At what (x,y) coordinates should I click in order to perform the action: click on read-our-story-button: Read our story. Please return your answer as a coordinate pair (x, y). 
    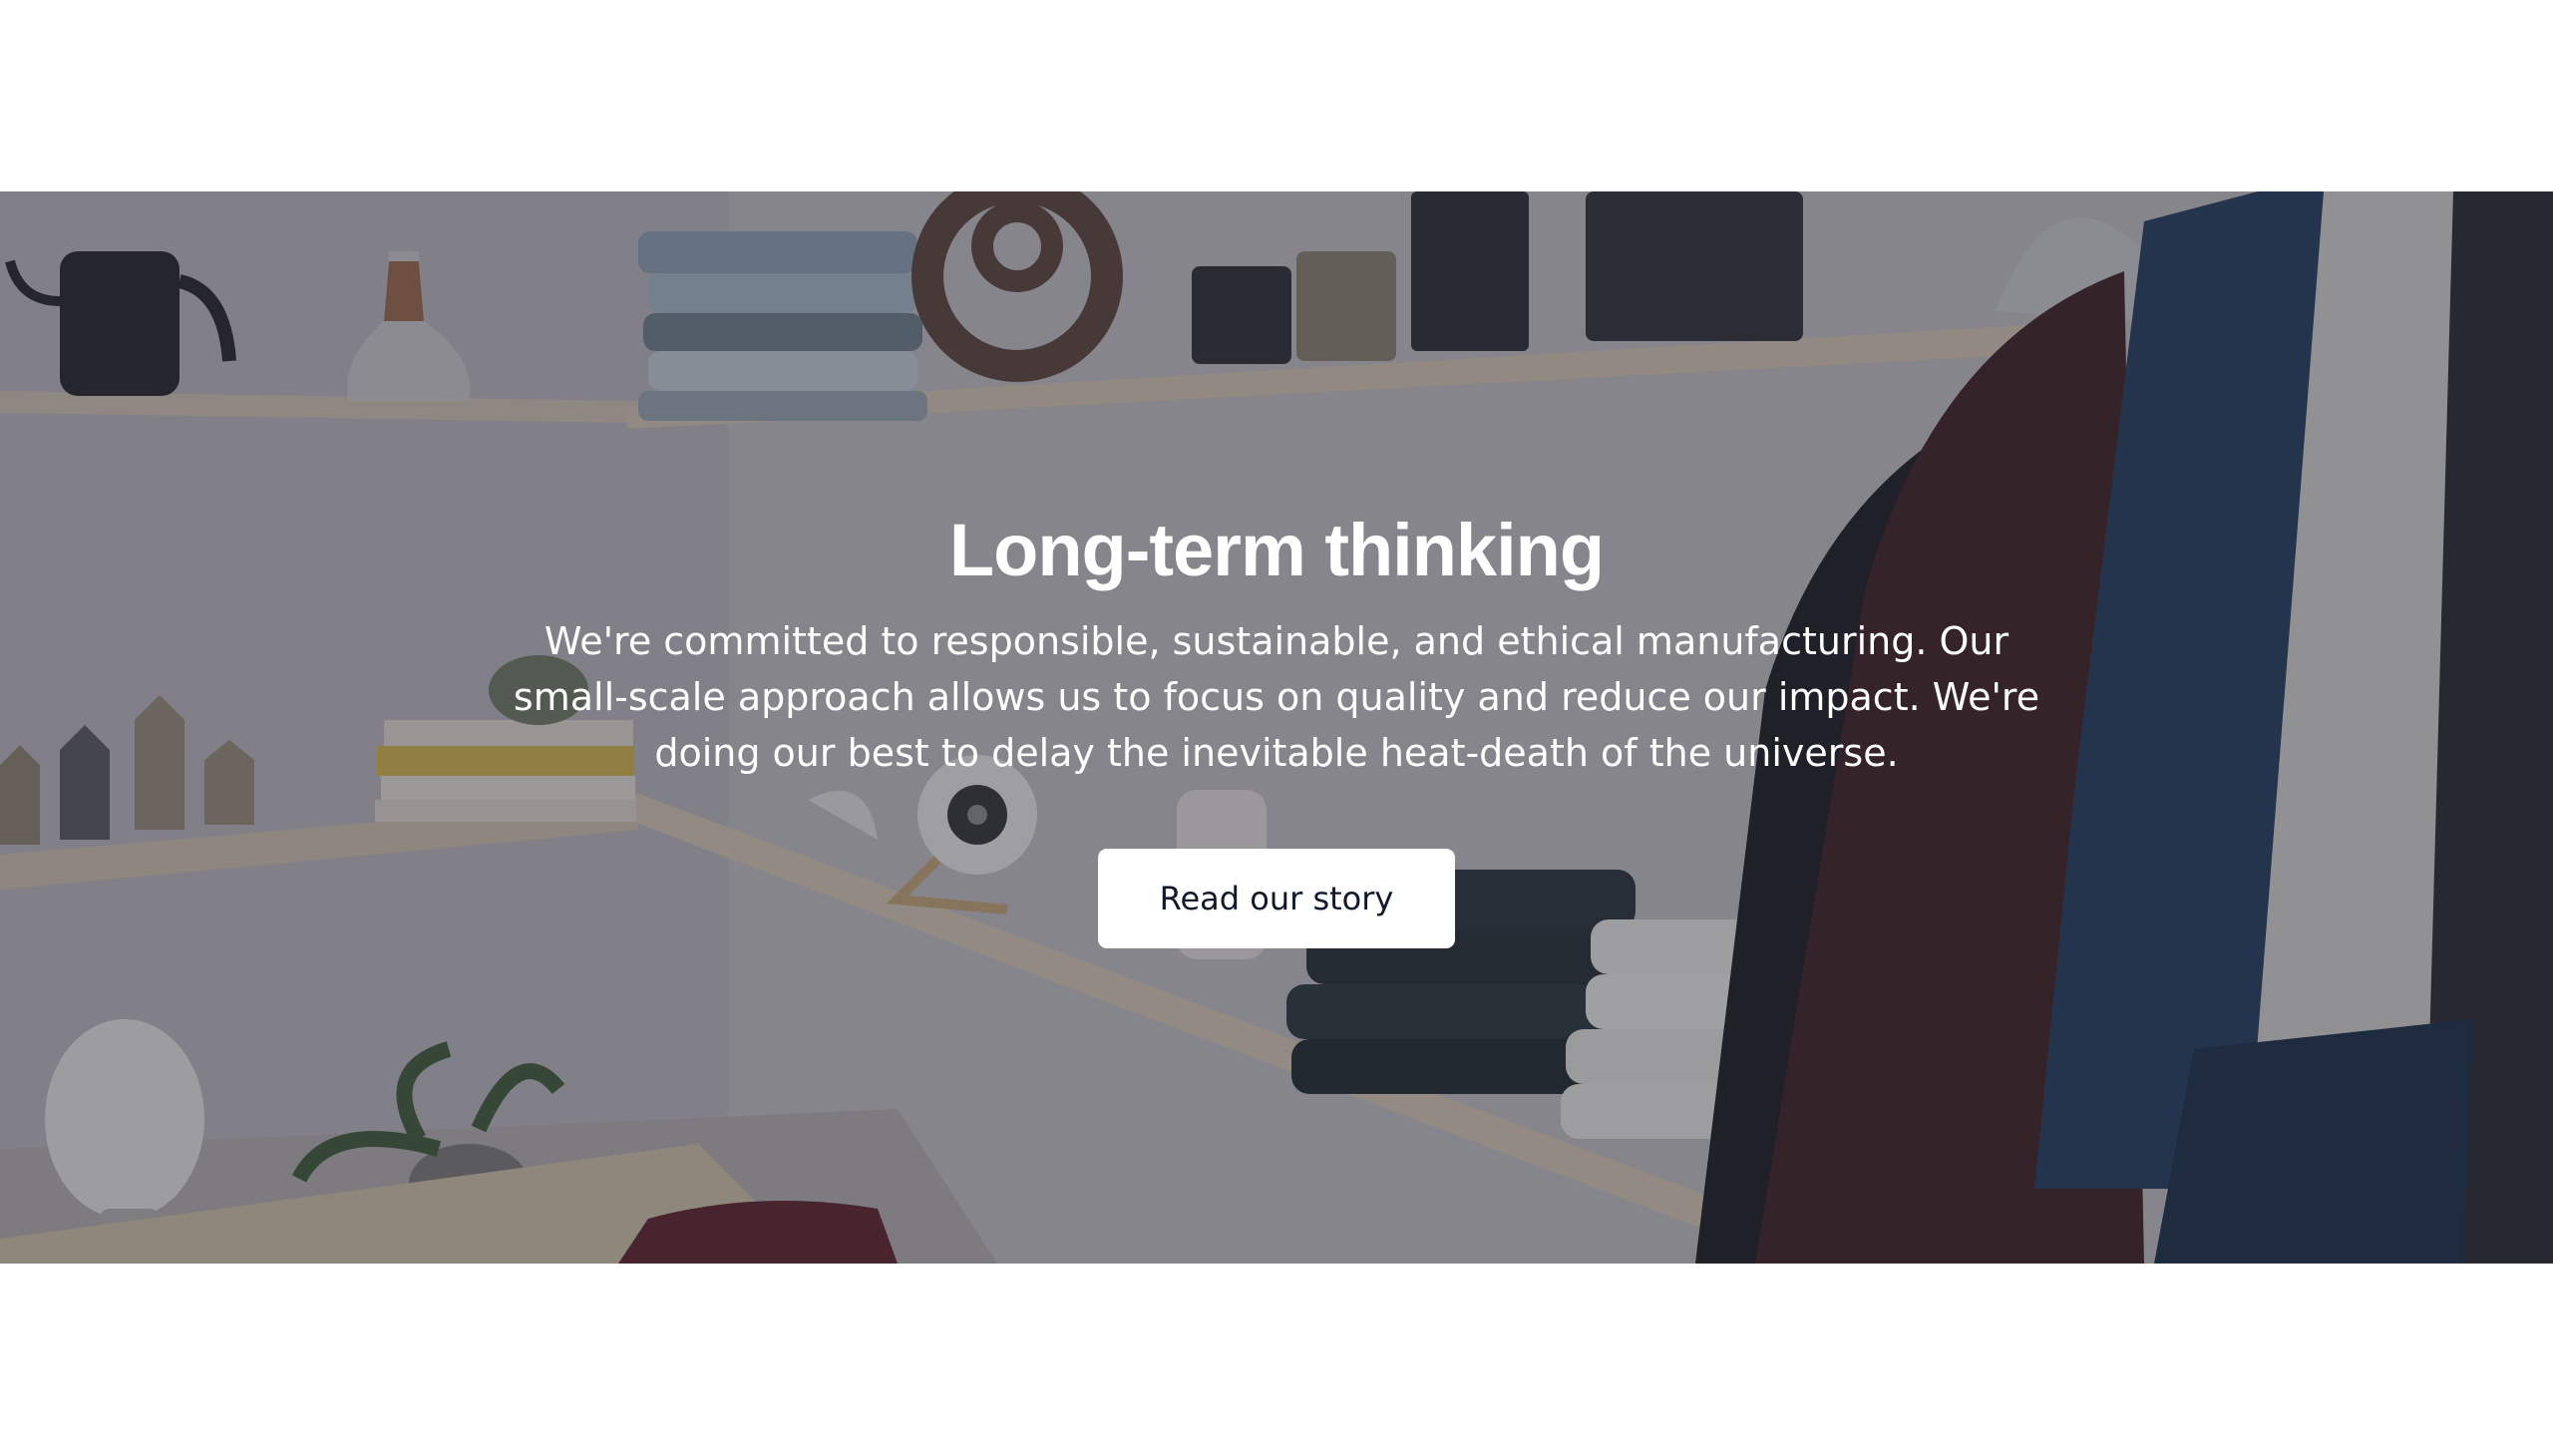
    Looking at the image, I should click on (1276, 898).